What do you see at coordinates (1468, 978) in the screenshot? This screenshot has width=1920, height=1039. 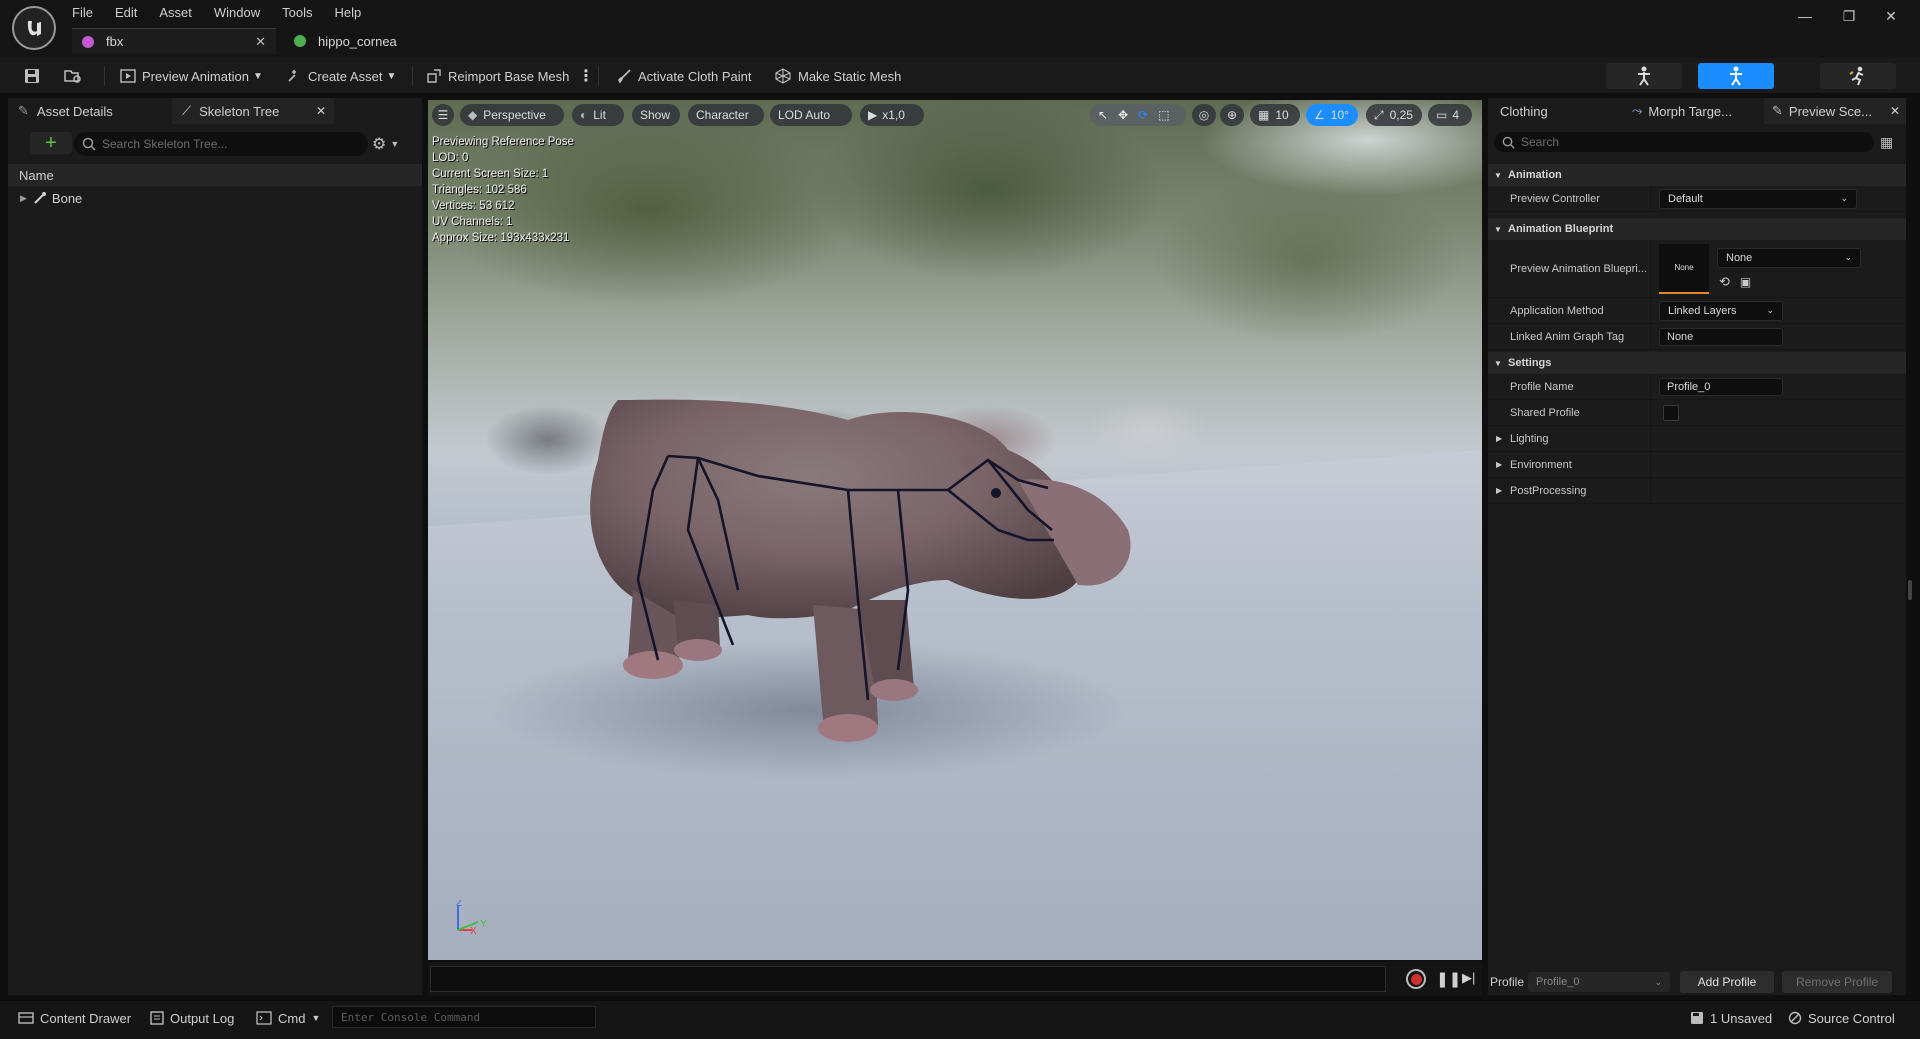 I see `step-forward-button: ▶|` at bounding box center [1468, 978].